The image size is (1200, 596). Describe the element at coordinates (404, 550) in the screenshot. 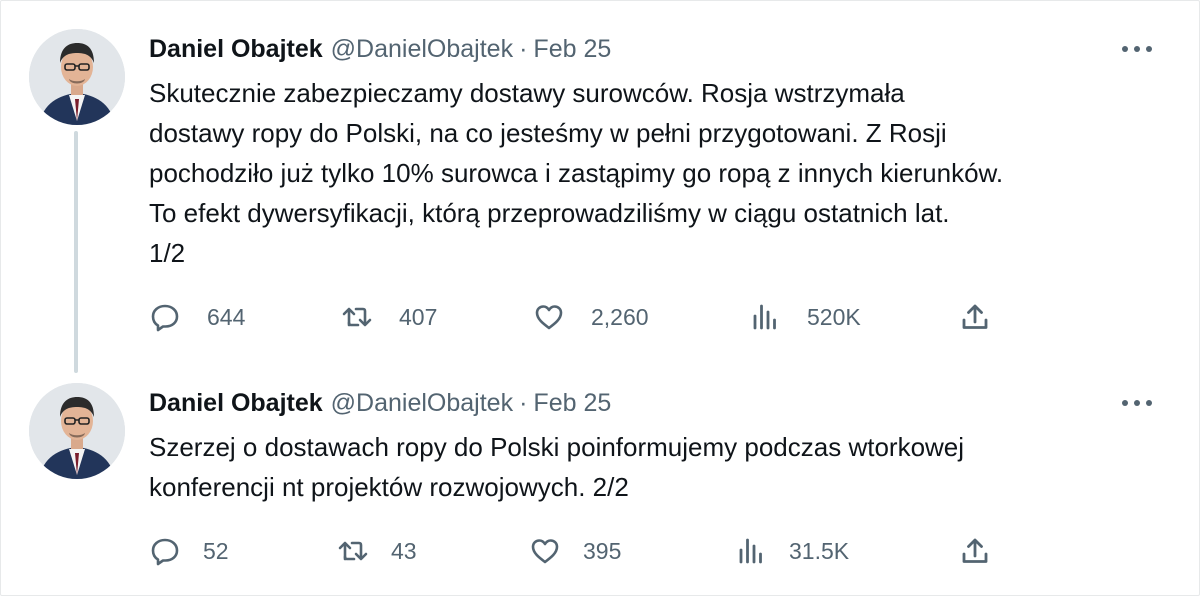

I see `retweet-count: 43` at that location.